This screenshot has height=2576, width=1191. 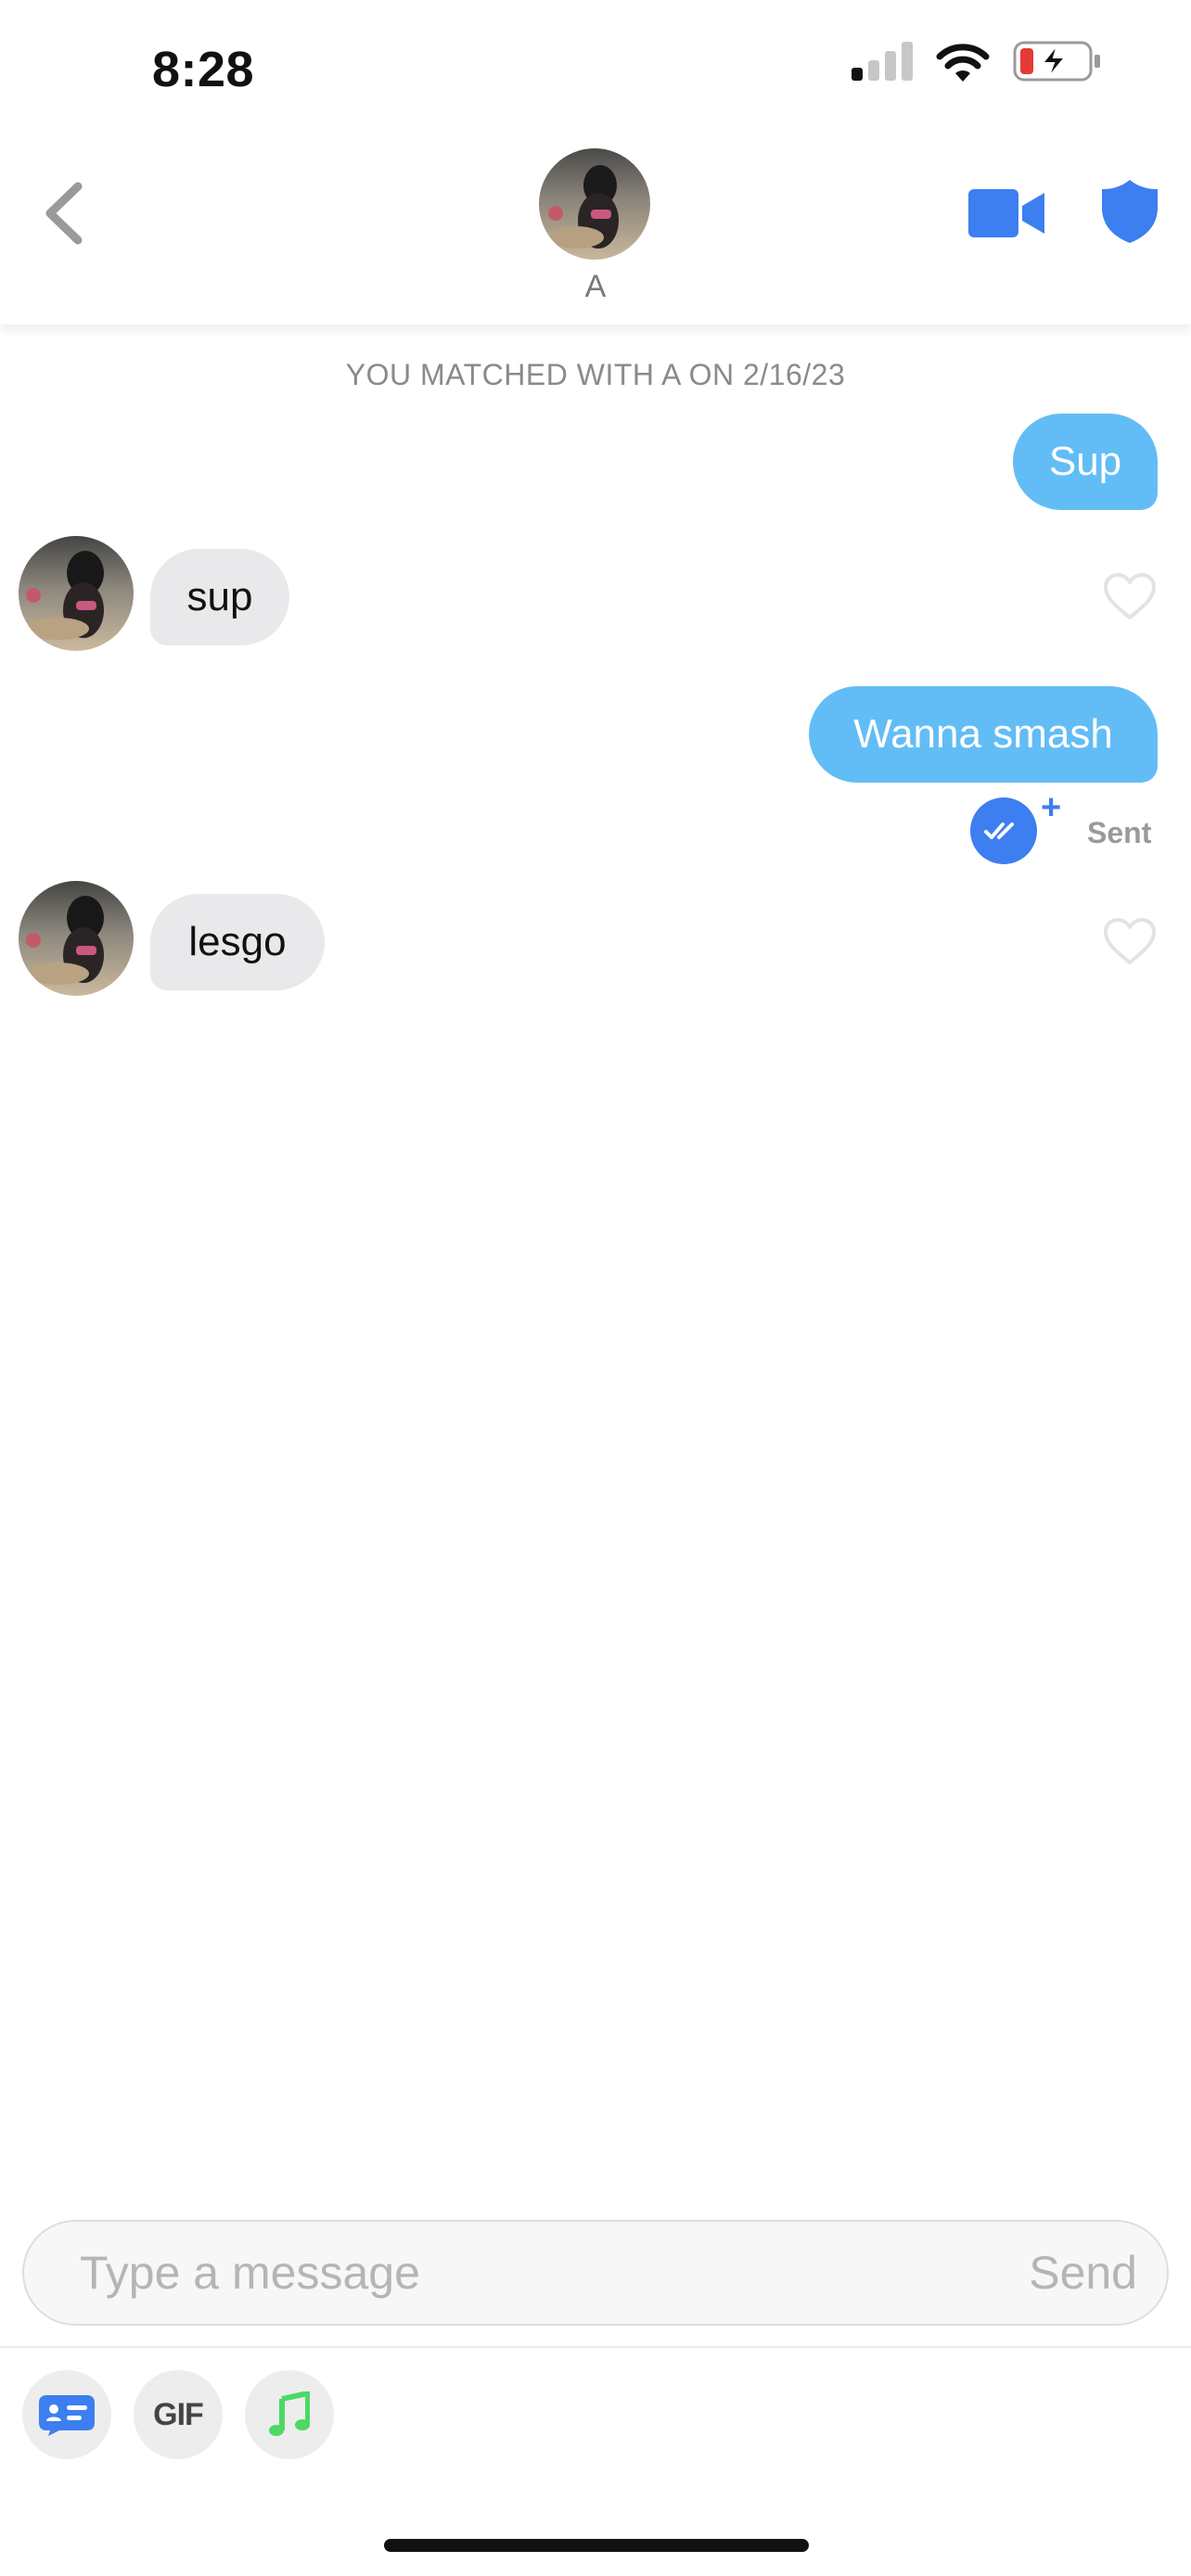 I want to click on match-photo, so click(x=594, y=204).